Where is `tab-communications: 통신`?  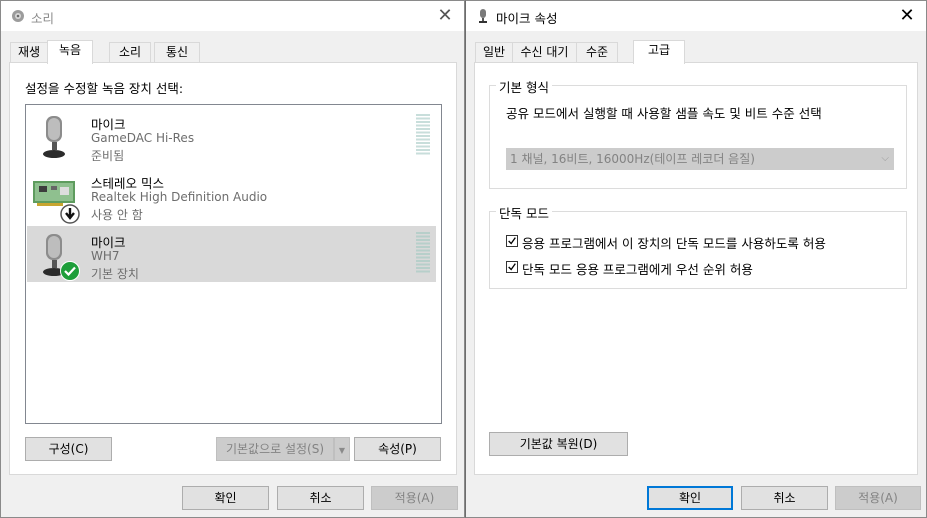 tab-communications: 통신 is located at coordinates (177, 52).